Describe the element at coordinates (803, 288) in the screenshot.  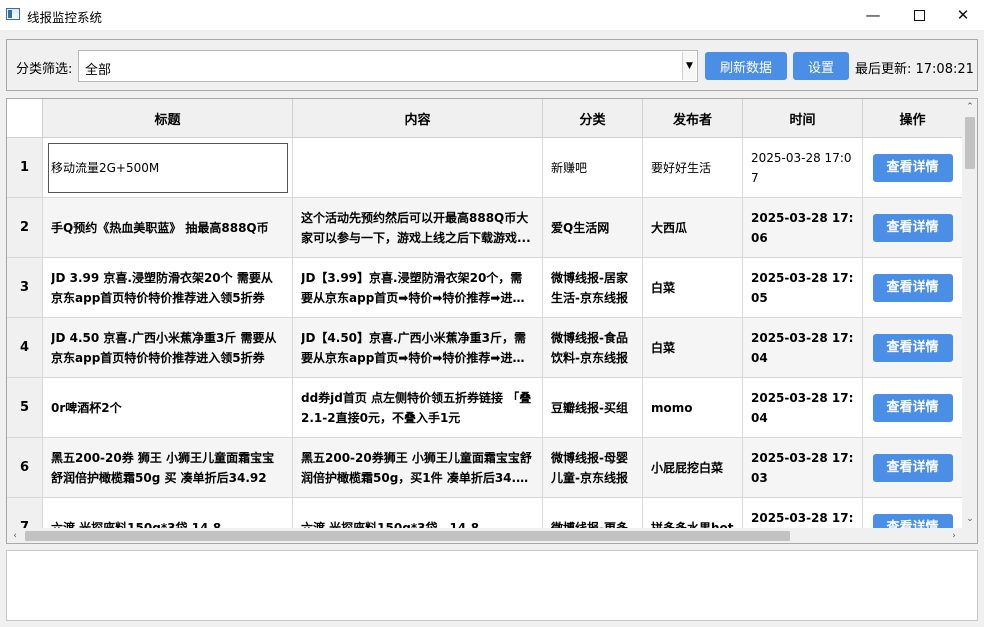
I see `cell-time: 2025-03-28 17:05` at that location.